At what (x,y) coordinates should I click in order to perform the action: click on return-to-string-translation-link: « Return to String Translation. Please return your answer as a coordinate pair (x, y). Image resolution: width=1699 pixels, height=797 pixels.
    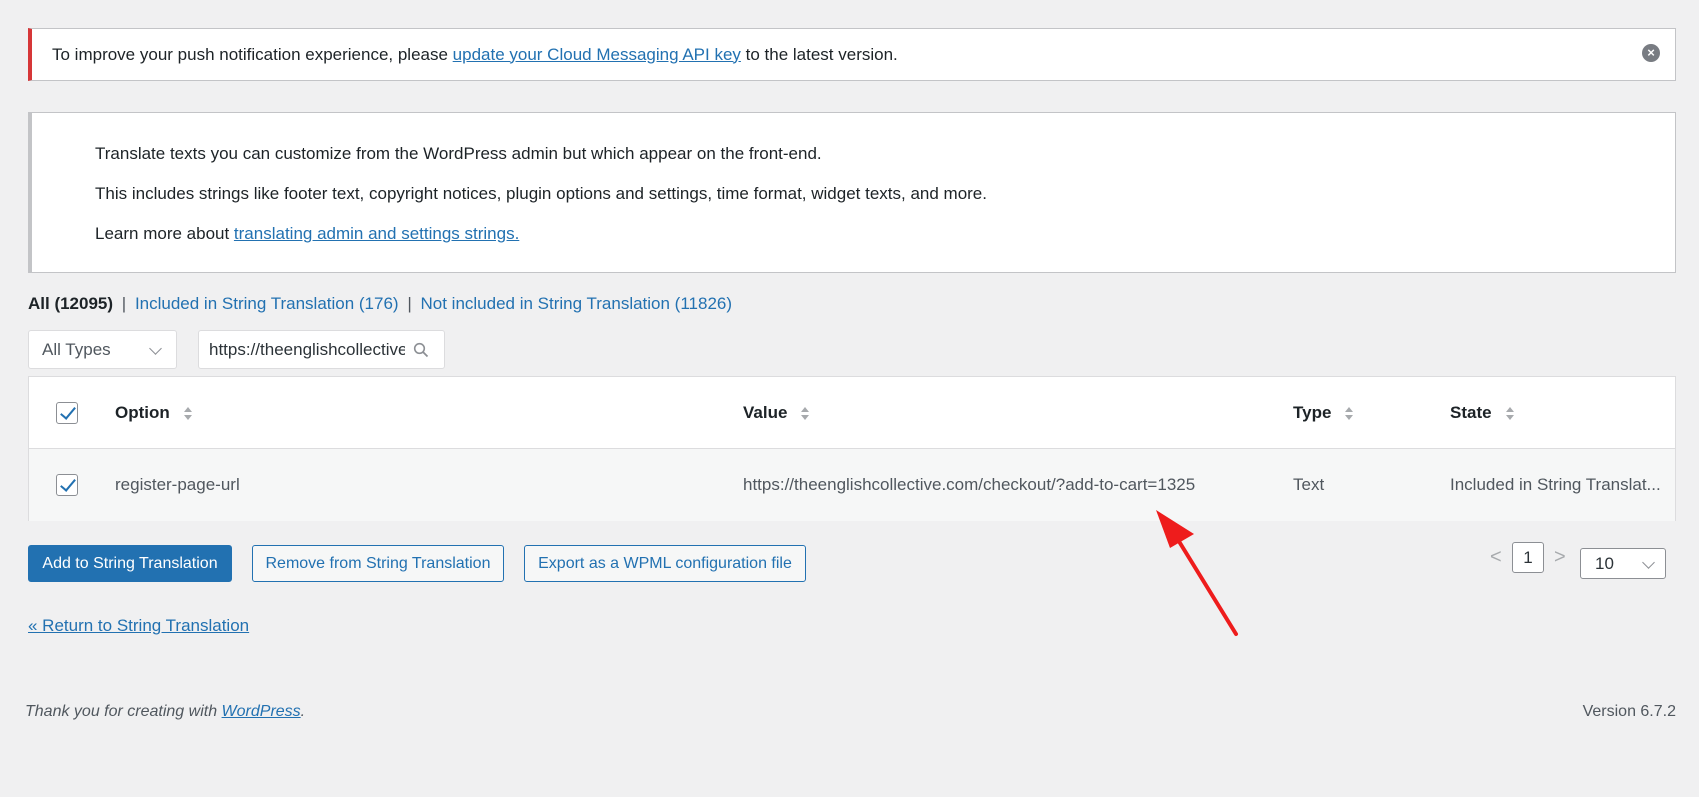
    Looking at the image, I should click on (138, 626).